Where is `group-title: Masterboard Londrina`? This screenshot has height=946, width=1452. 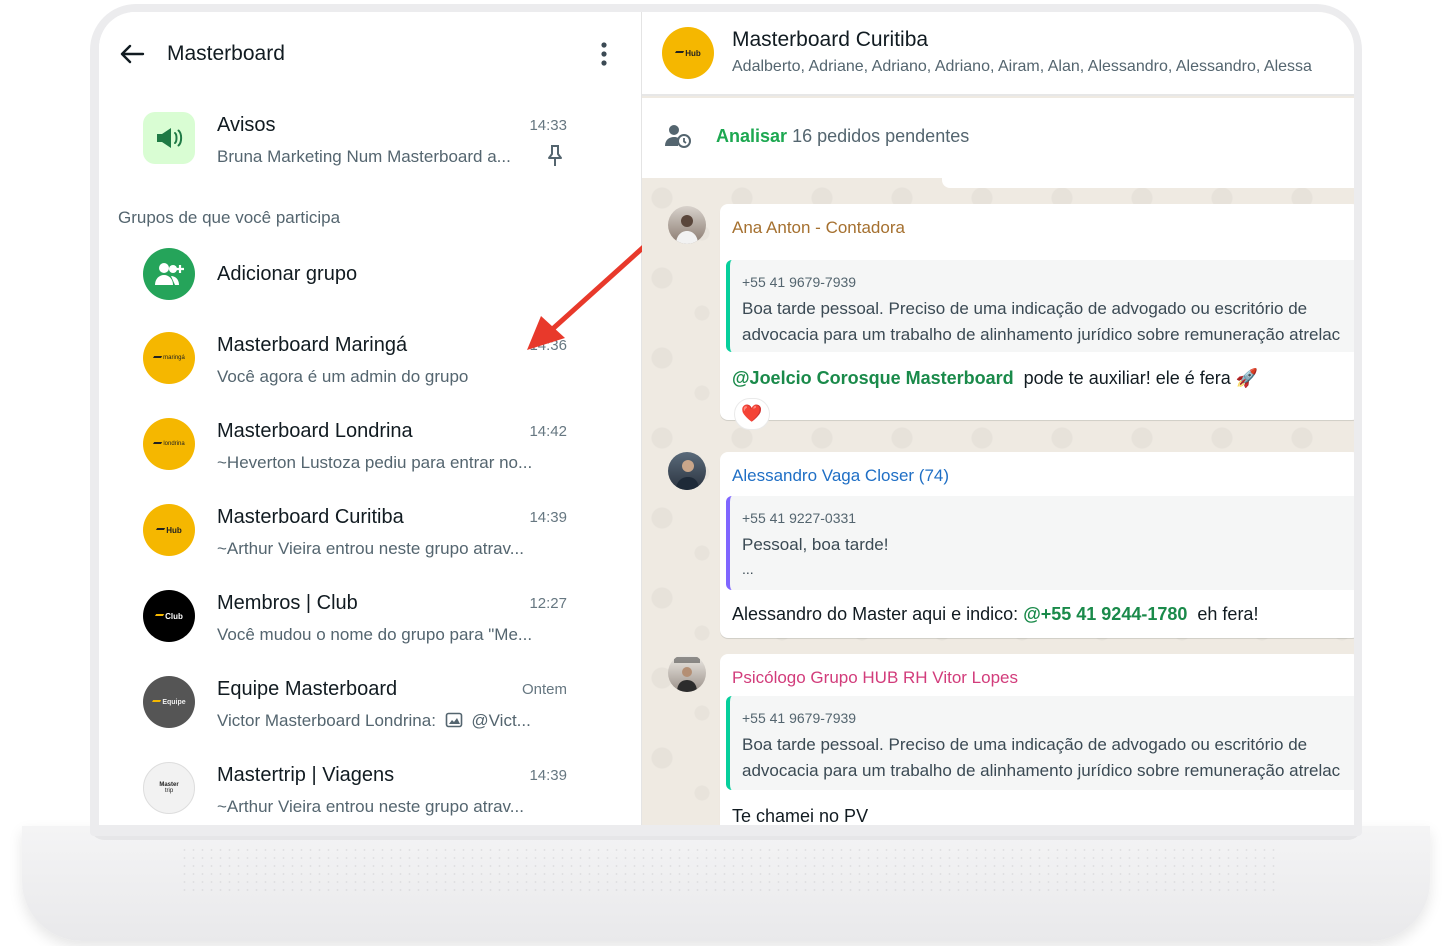 group-title: Masterboard Londrina is located at coordinates (315, 431).